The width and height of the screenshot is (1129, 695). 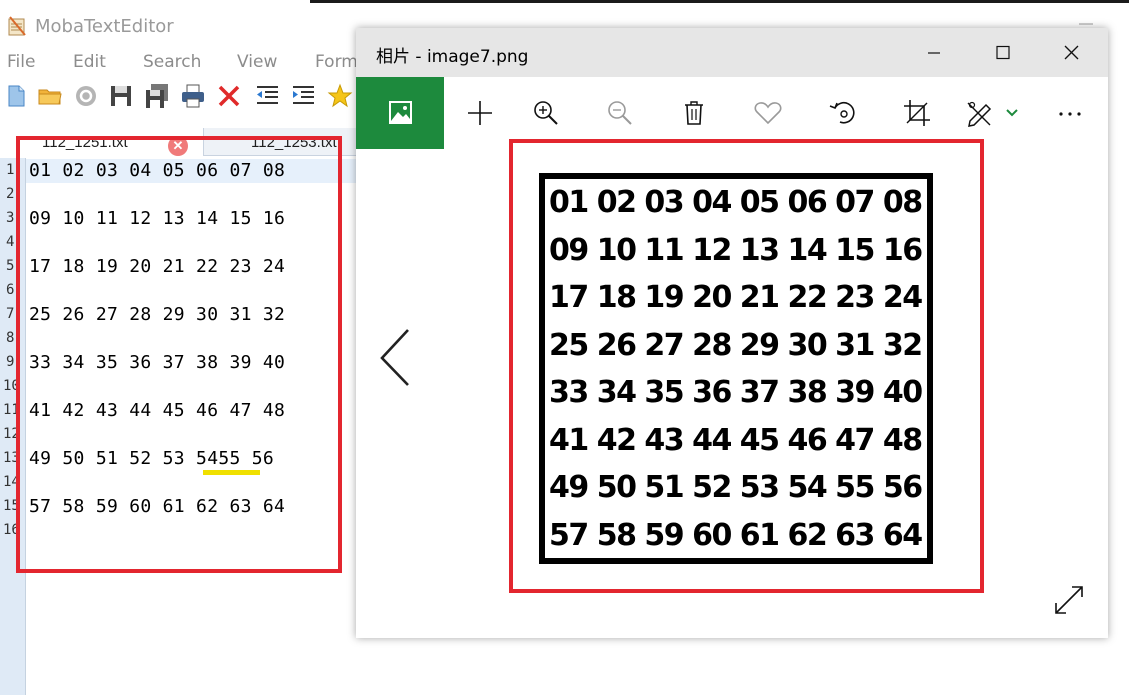 I want to click on menu-format: Form, so click(x=336, y=62).